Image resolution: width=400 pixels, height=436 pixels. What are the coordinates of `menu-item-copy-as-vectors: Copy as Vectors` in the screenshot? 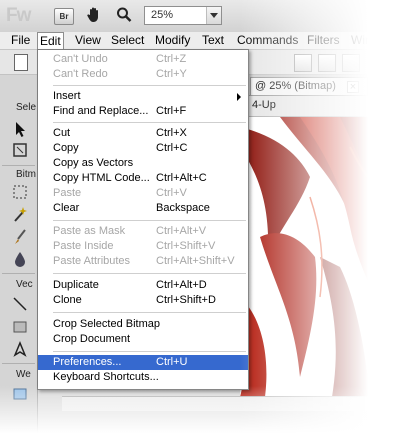 It's located at (143, 163).